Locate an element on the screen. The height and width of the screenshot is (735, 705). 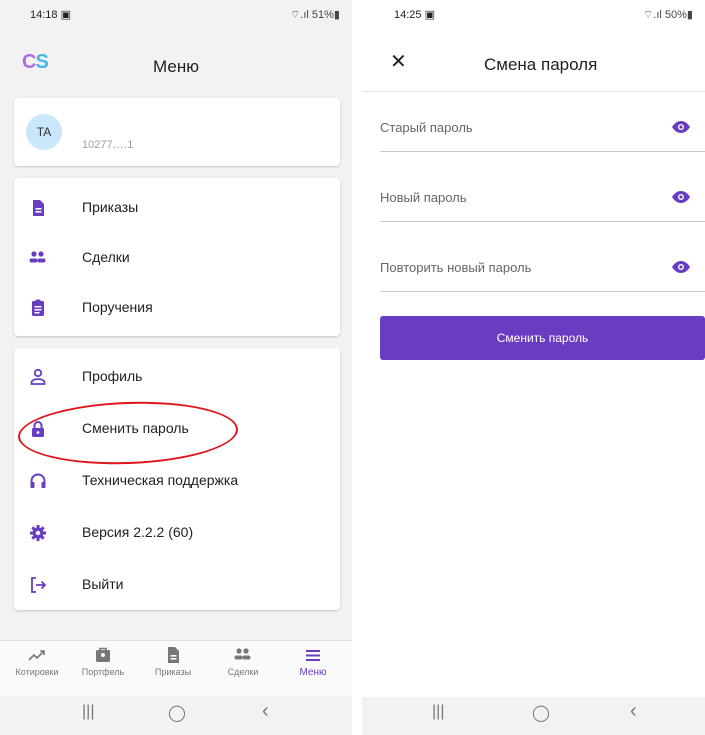
new-password-field: Новый пароль is located at coordinates (542, 193).